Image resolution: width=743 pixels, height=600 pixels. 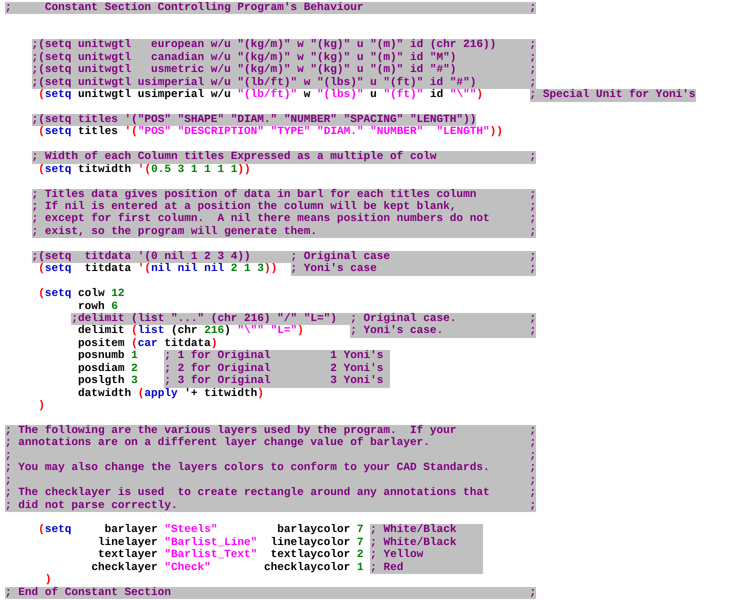 I want to click on code-text: posnumb, so click(x=102, y=356).